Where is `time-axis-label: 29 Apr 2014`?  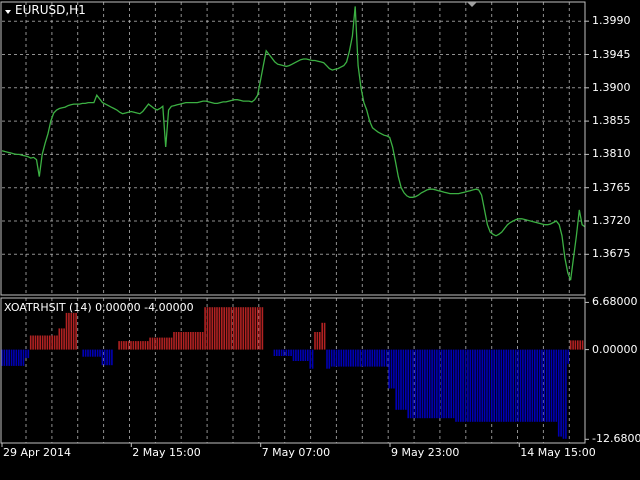
time-axis-label: 29 Apr 2014 is located at coordinates (37, 452).